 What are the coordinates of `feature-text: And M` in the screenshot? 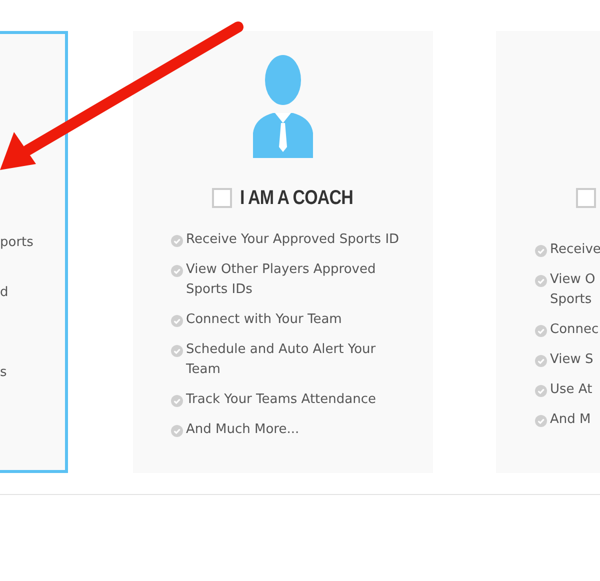 It's located at (570, 420).